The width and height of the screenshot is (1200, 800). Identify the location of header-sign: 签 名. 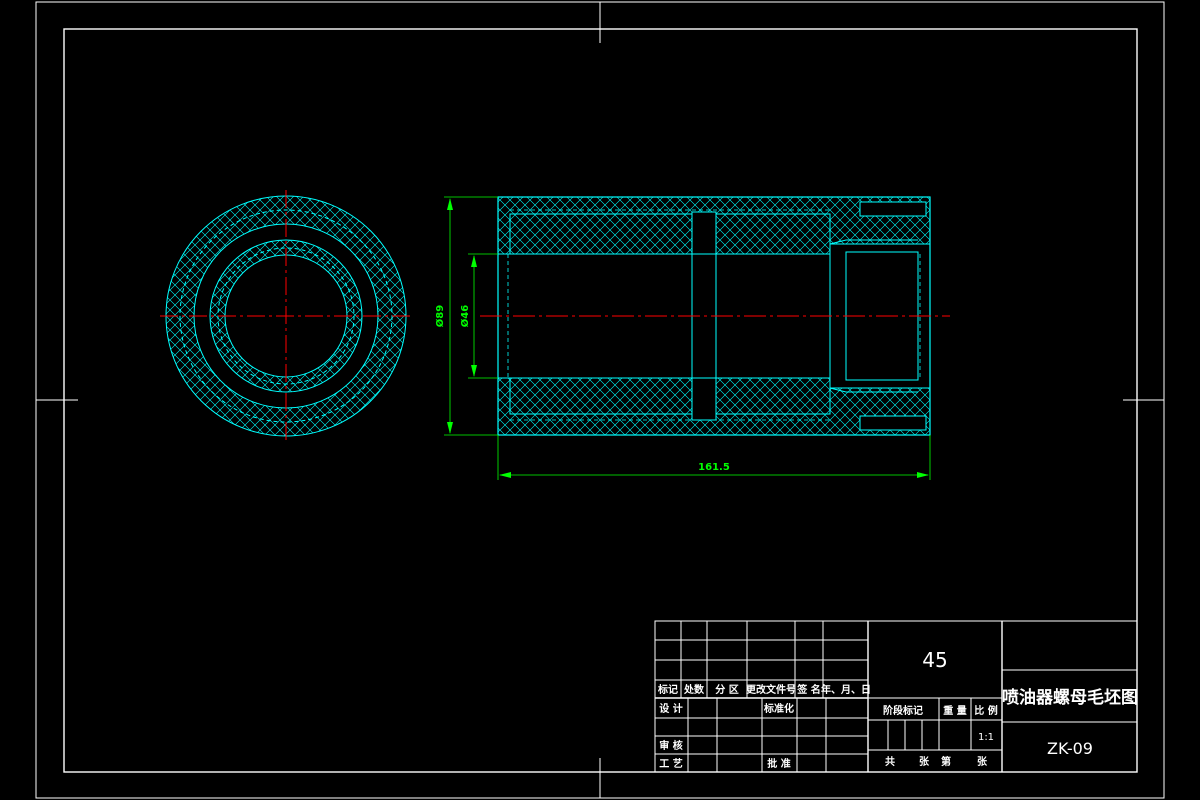
(808, 689).